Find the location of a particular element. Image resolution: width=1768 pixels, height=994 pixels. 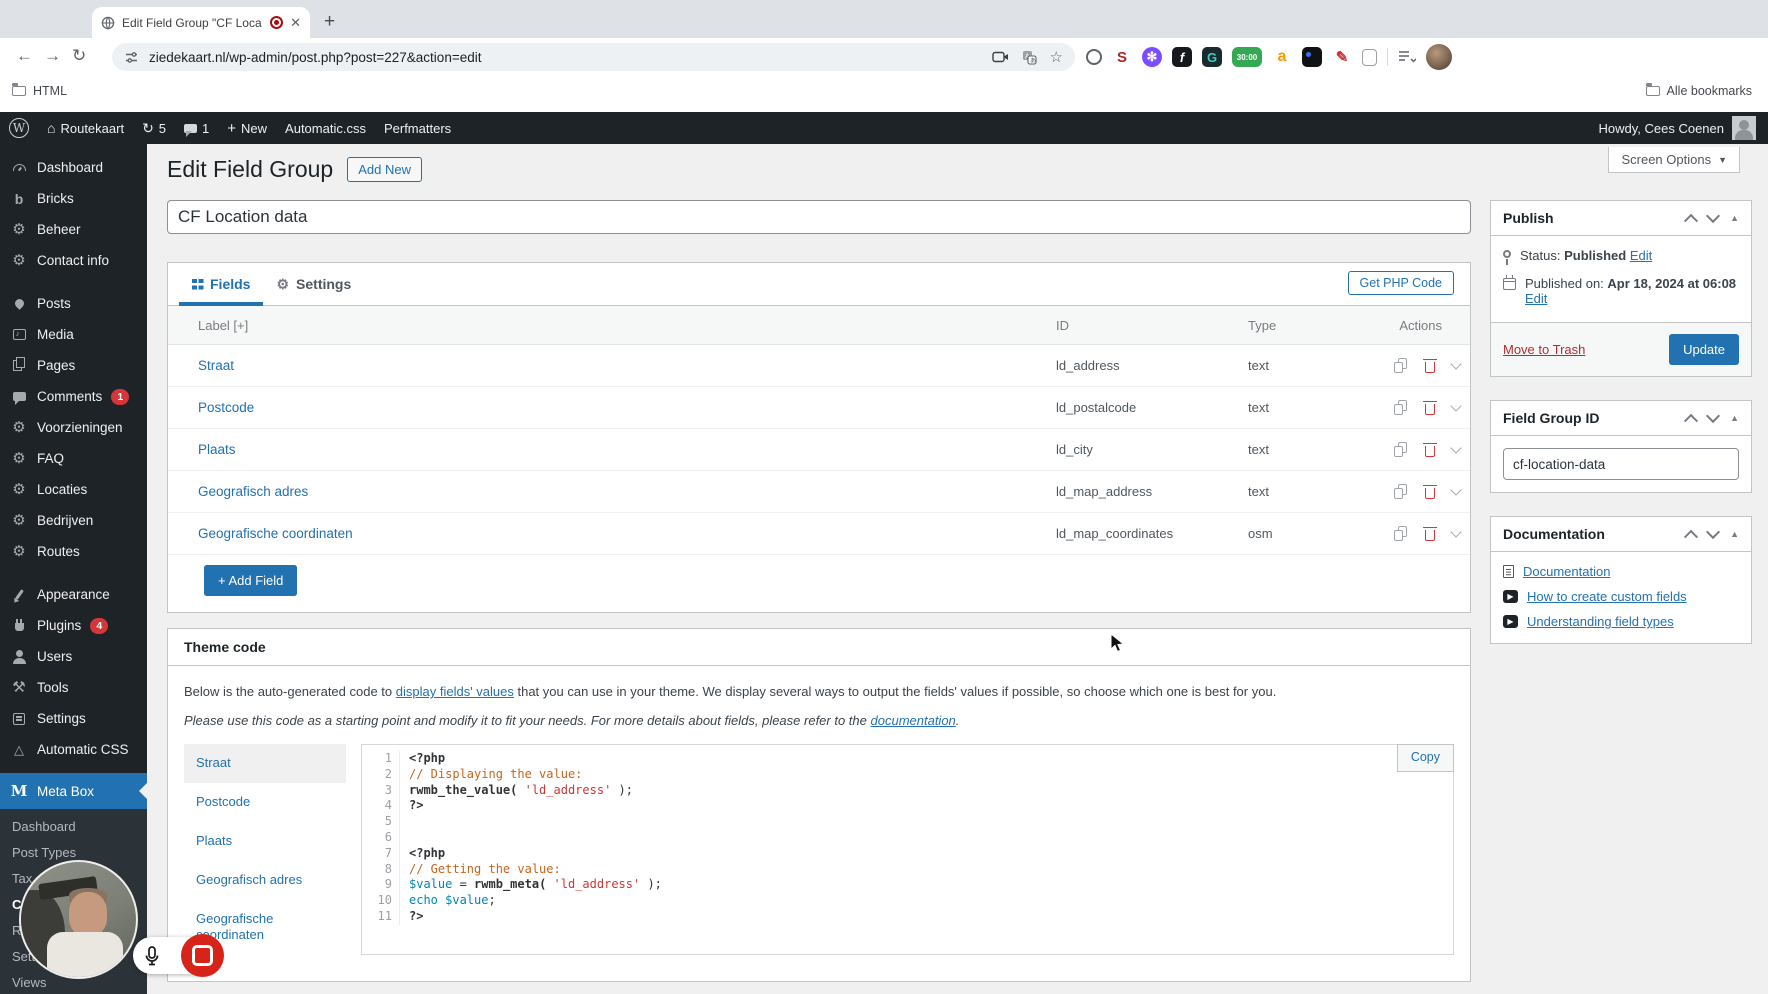

user-avatar is located at coordinates (1744, 128).